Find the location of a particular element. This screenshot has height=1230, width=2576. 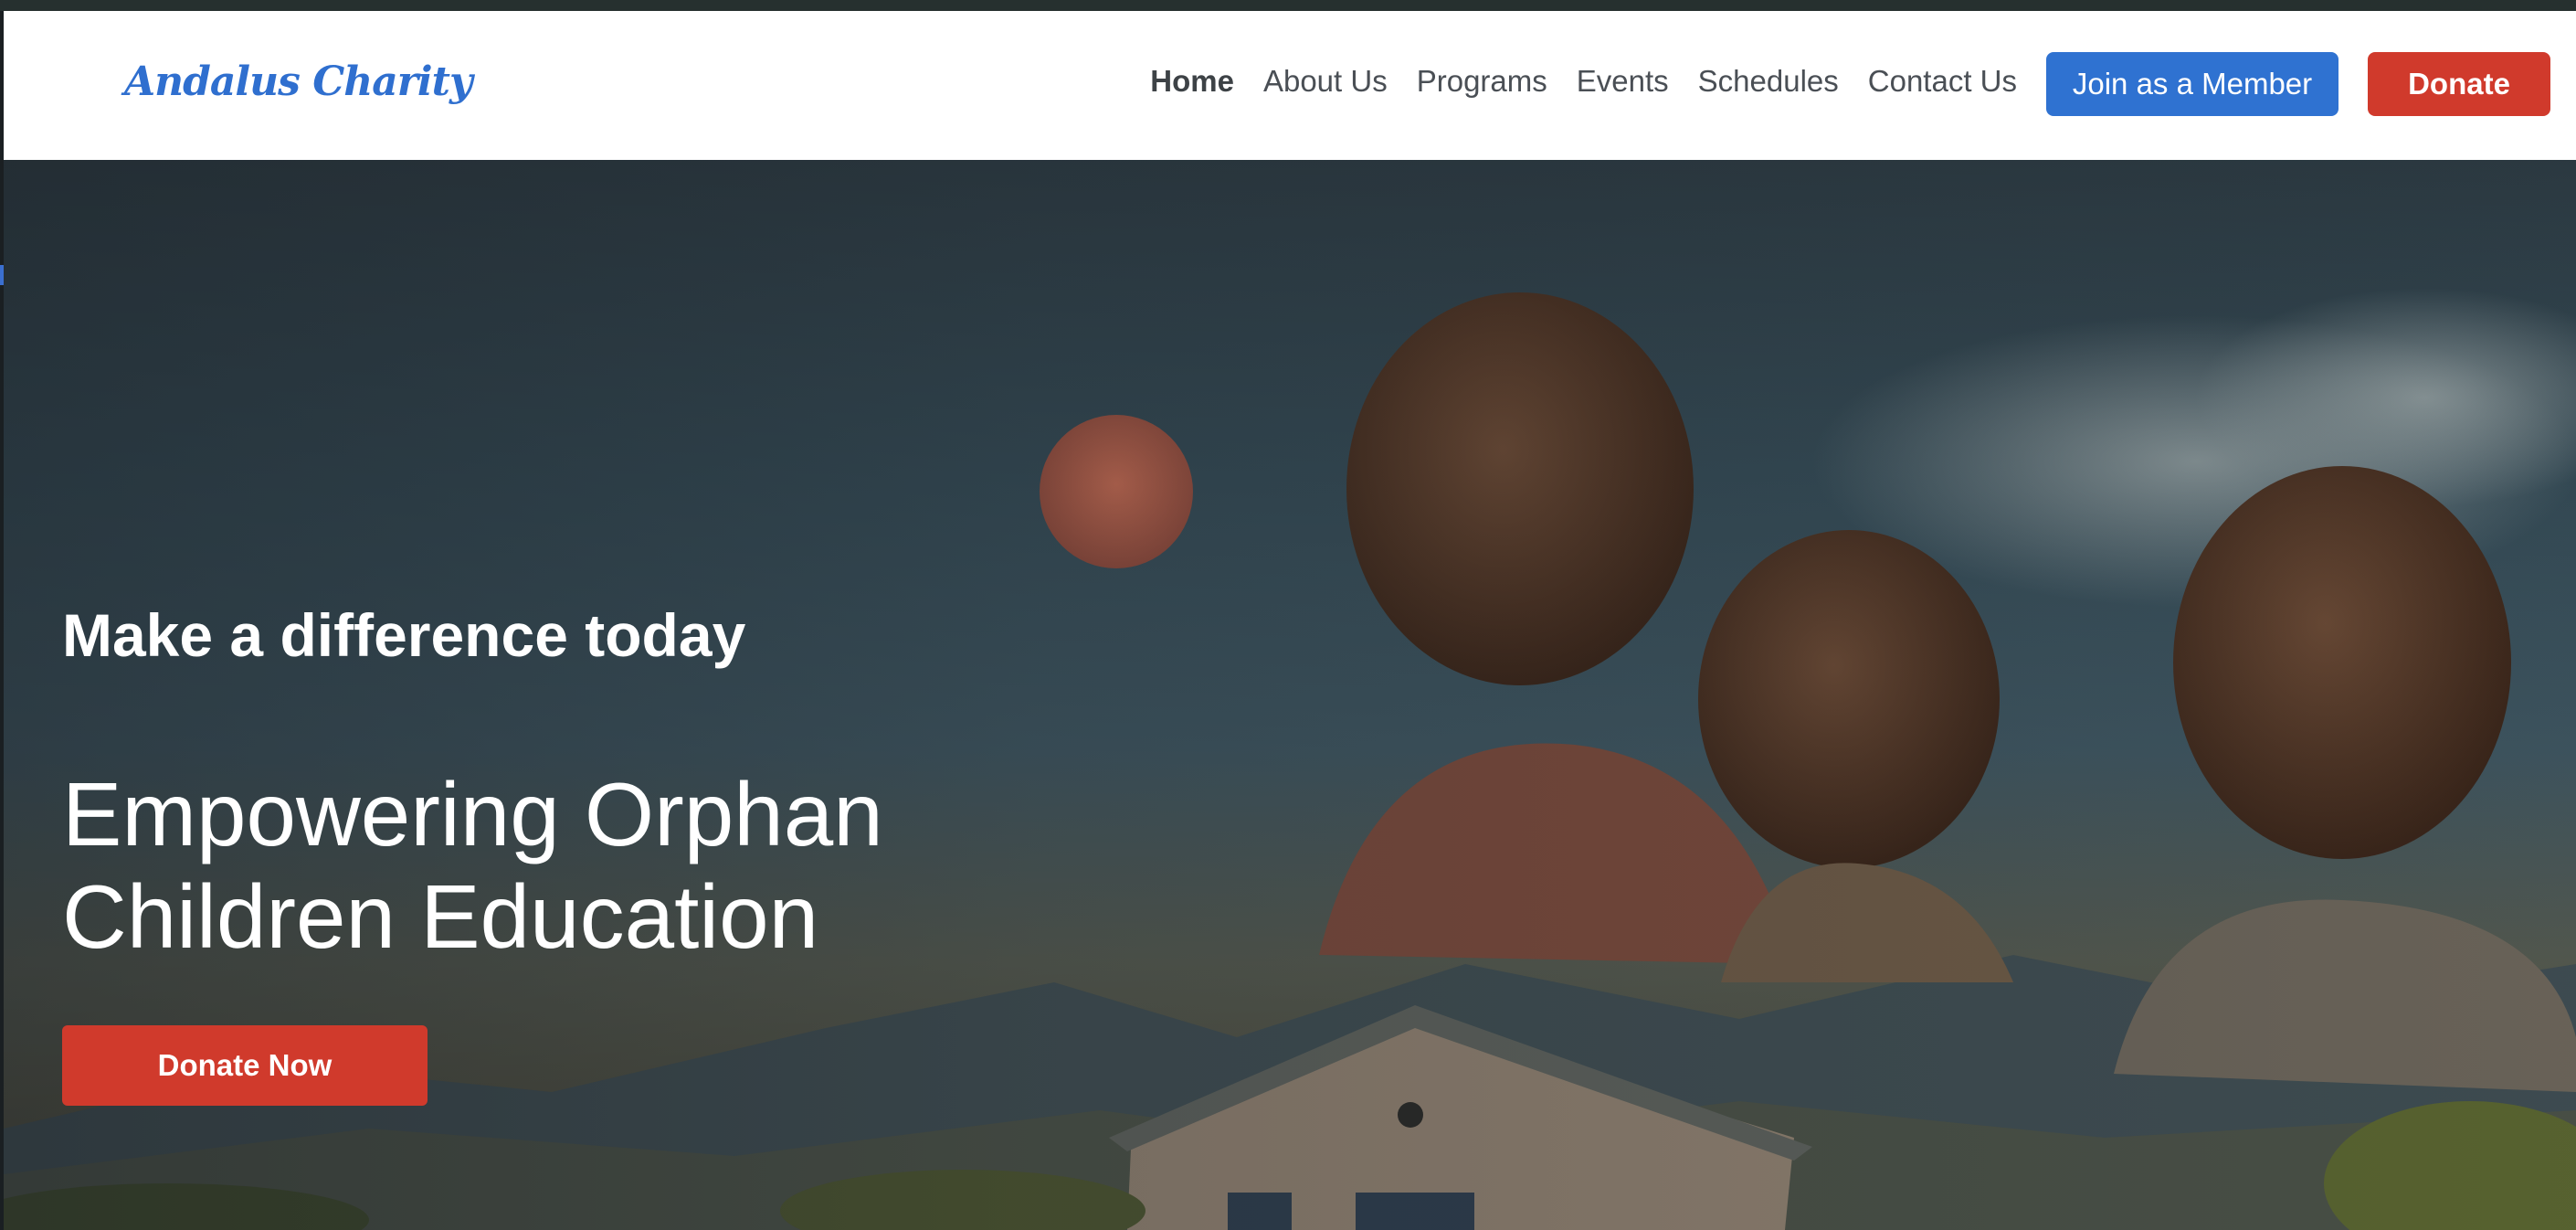

hero-tagline: Make a difference today is located at coordinates (404, 635).